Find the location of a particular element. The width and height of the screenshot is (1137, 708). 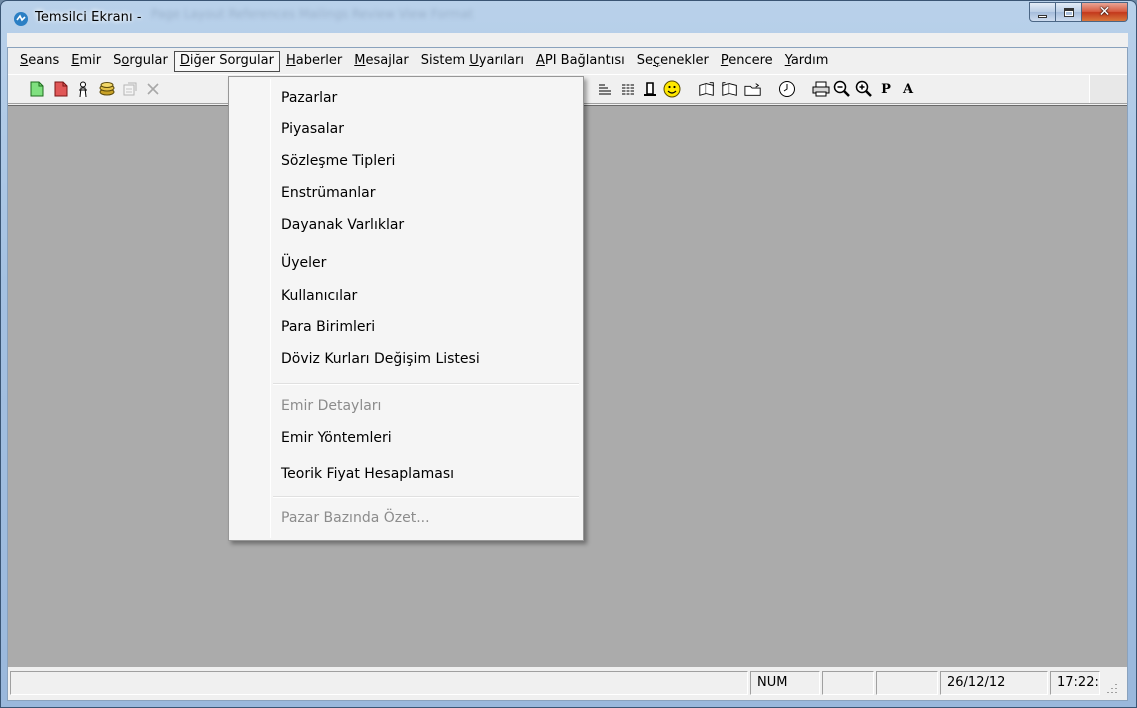

menu-api-mnemonic: A is located at coordinates (540, 60).